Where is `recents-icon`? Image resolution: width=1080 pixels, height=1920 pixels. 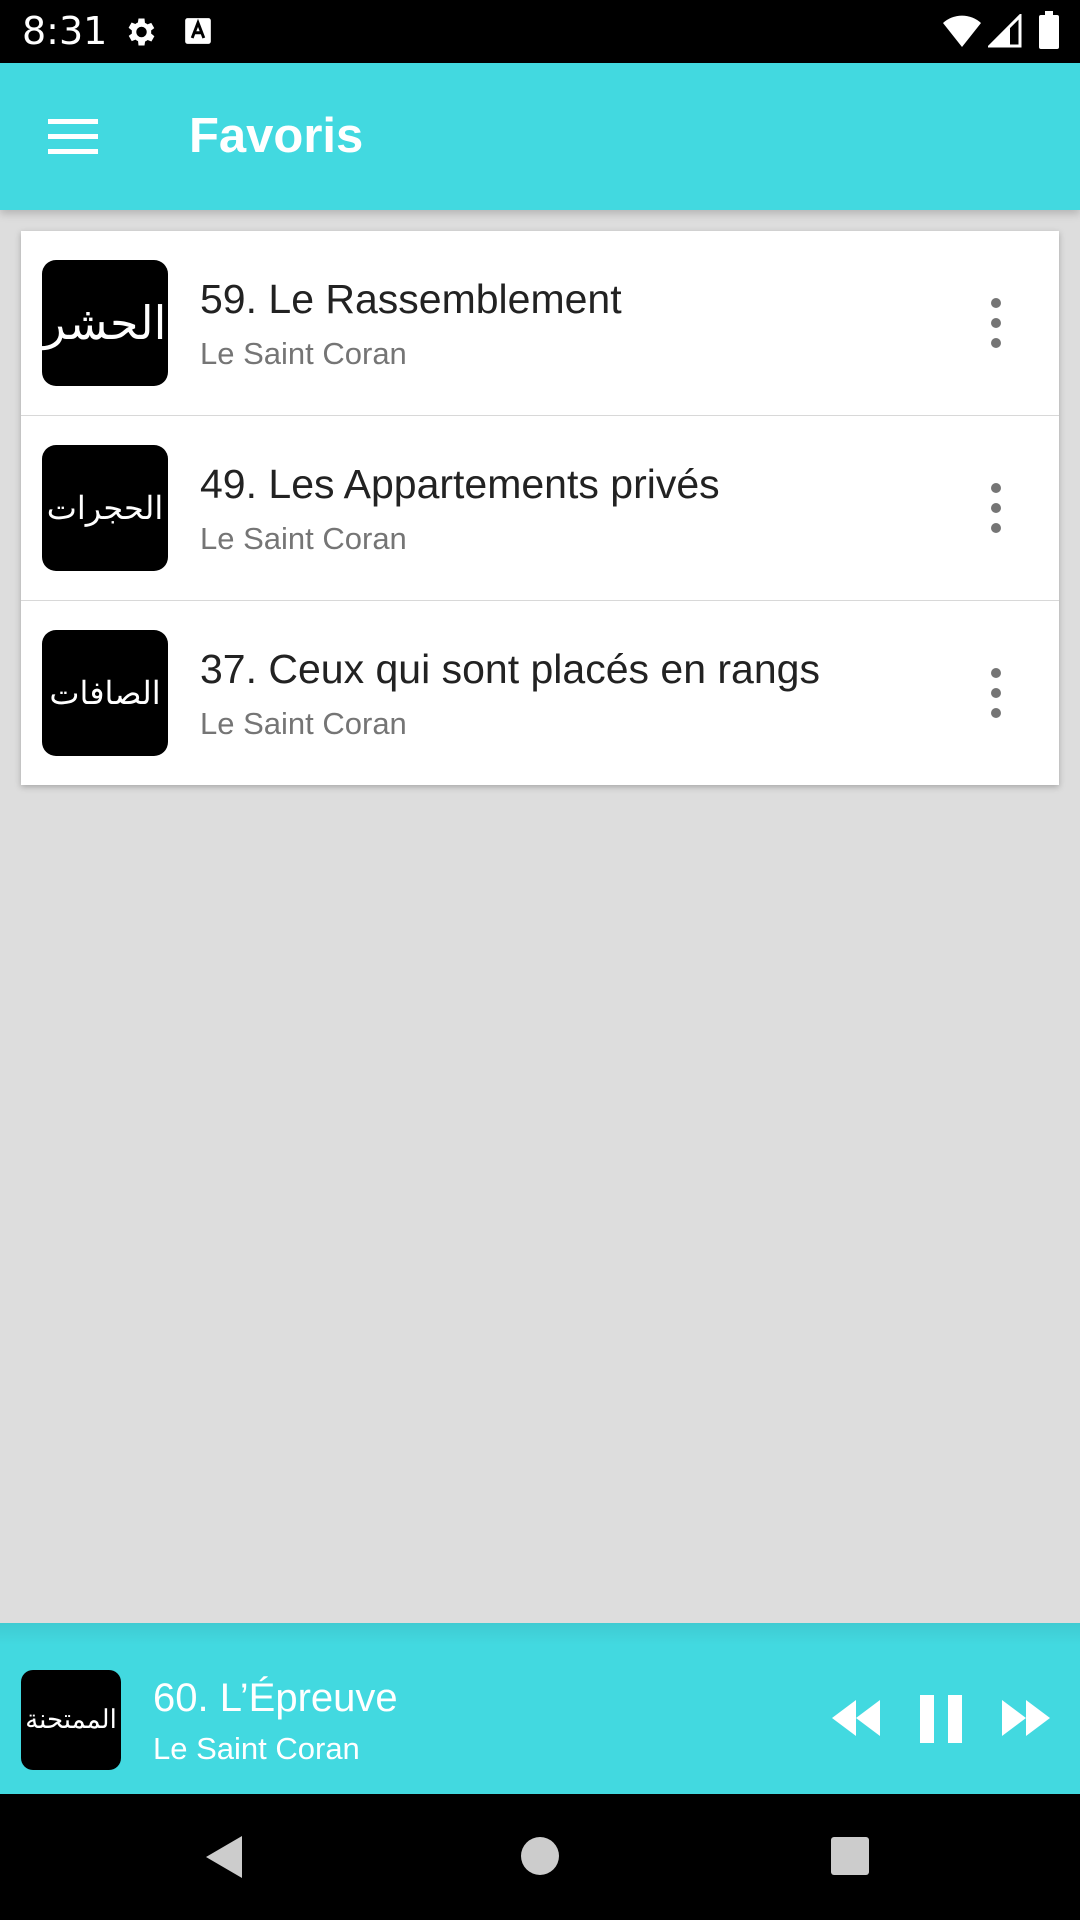 recents-icon is located at coordinates (850, 1856).